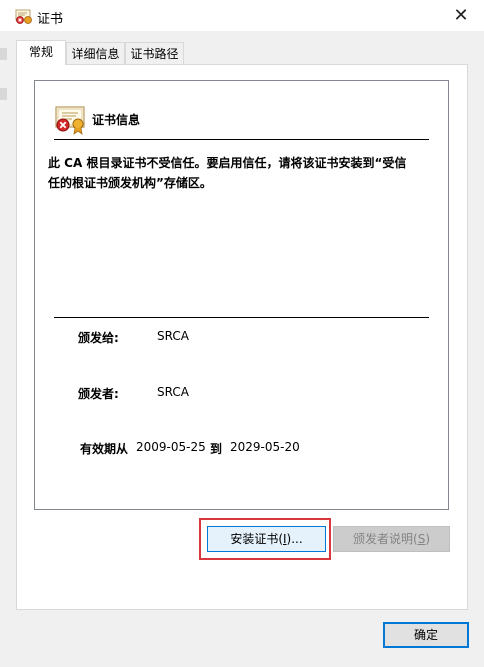 This screenshot has height=667, width=484. Describe the element at coordinates (154, 53) in the screenshot. I see `tab-certification-path: 证书路径` at that location.